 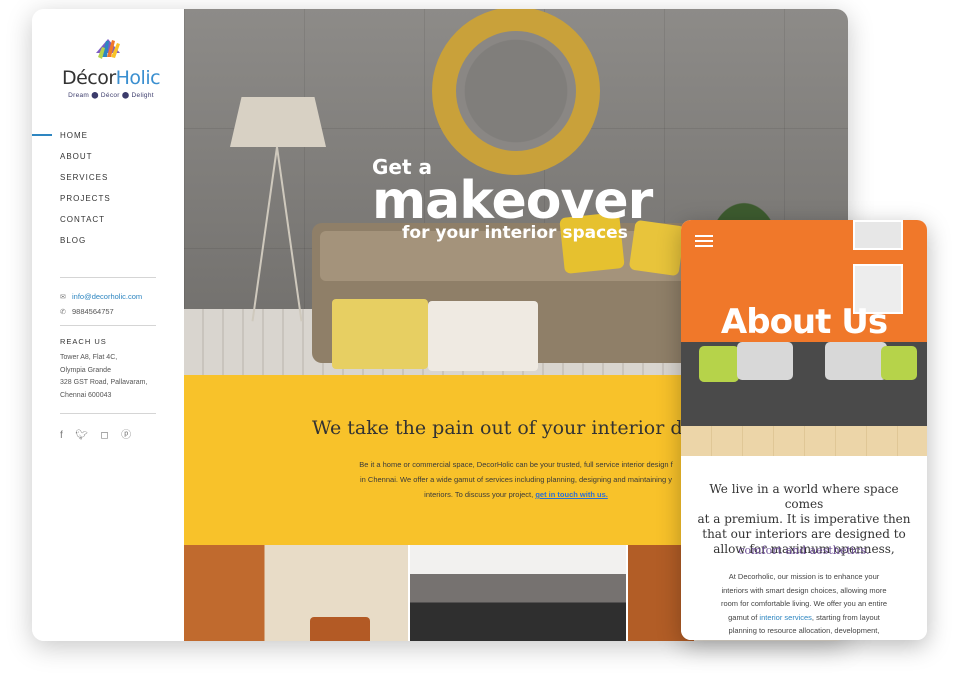 What do you see at coordinates (107, 296) in the screenshot?
I see `email-link: info@decorholic.com` at bounding box center [107, 296].